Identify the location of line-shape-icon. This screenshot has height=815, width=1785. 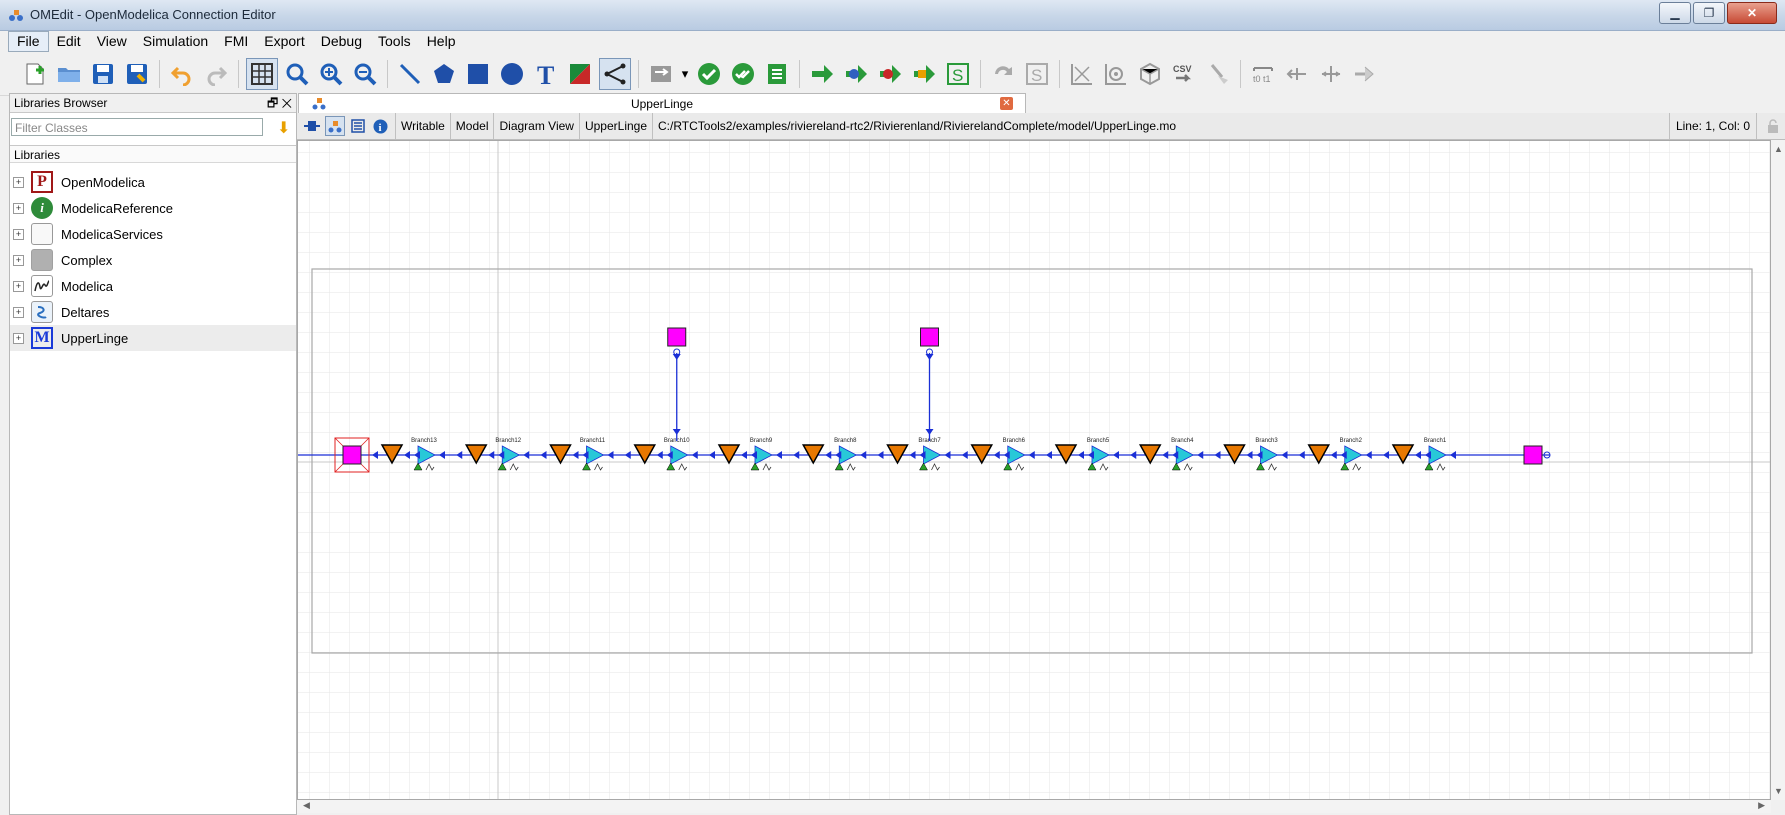
(410, 74).